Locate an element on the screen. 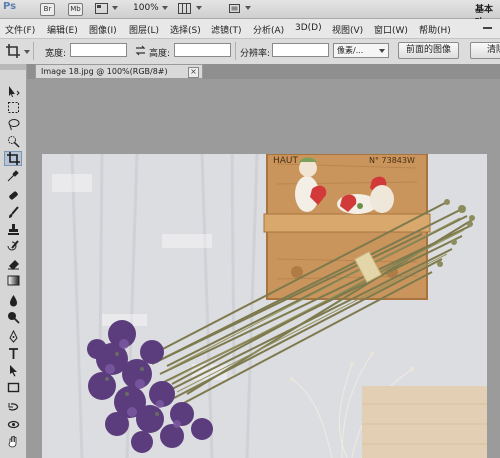 The width and height of the screenshot is (500, 458). history-brush-icon is located at coordinates (13, 245).